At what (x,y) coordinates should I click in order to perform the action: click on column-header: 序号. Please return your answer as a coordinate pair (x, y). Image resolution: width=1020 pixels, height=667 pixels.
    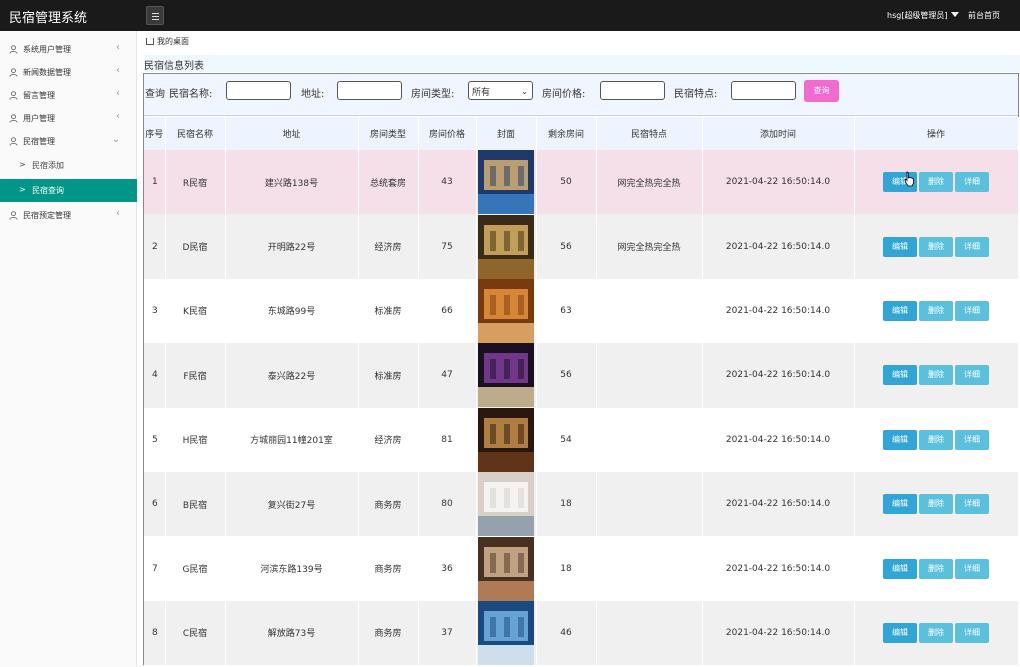
    Looking at the image, I should click on (155, 133).